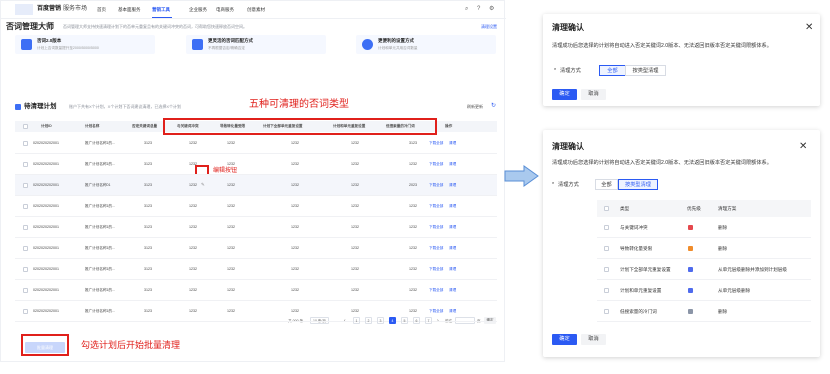 The image size is (830, 374). What do you see at coordinates (256, 10) in the screenshot?
I see `nav-creative: 创意素材` at bounding box center [256, 10].